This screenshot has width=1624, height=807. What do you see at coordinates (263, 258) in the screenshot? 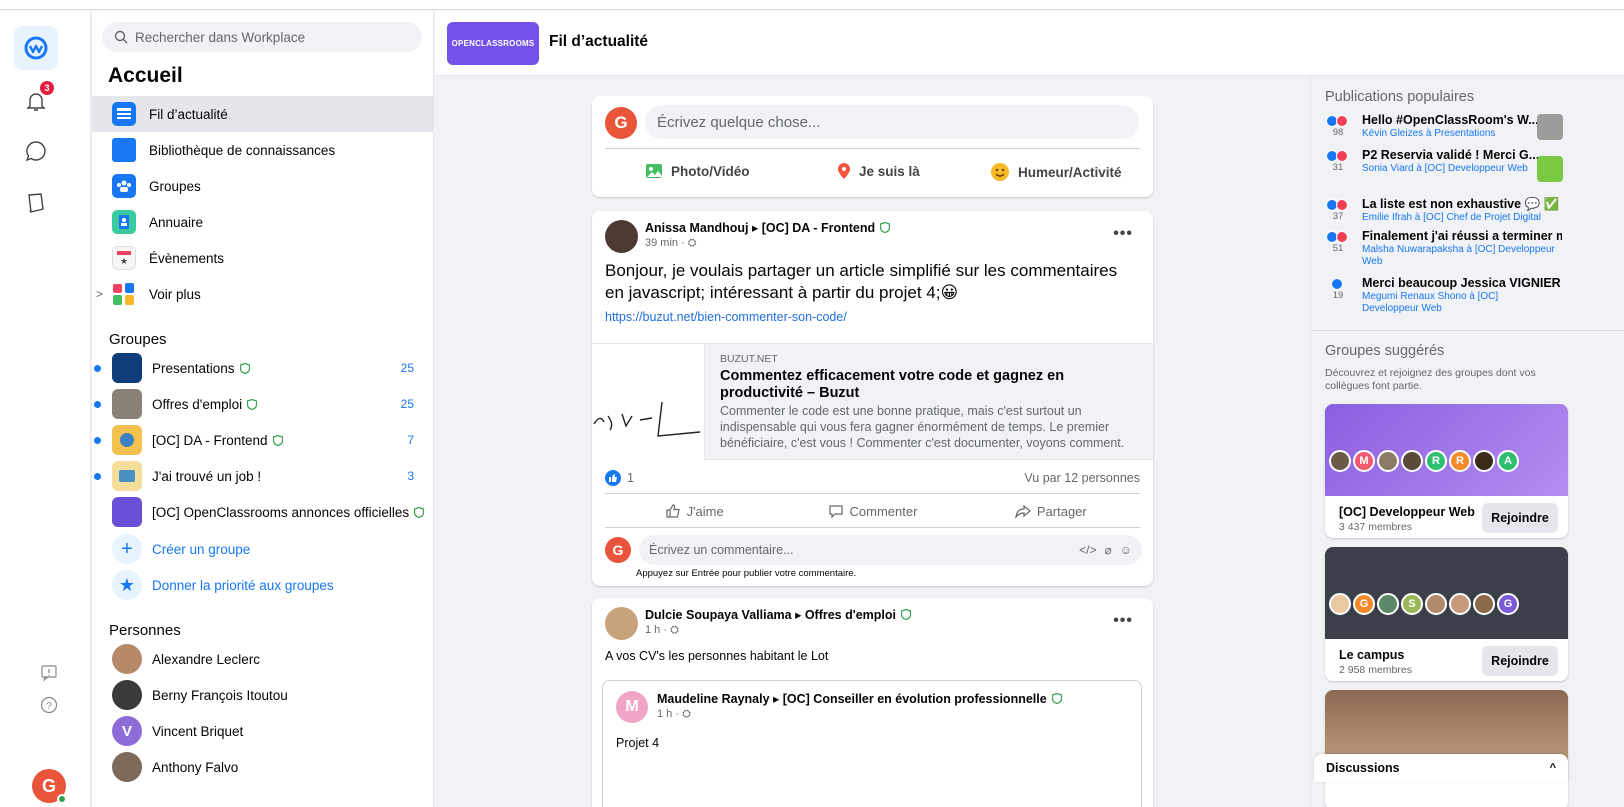
I see `nav-item-events: ★ Évènements` at bounding box center [263, 258].